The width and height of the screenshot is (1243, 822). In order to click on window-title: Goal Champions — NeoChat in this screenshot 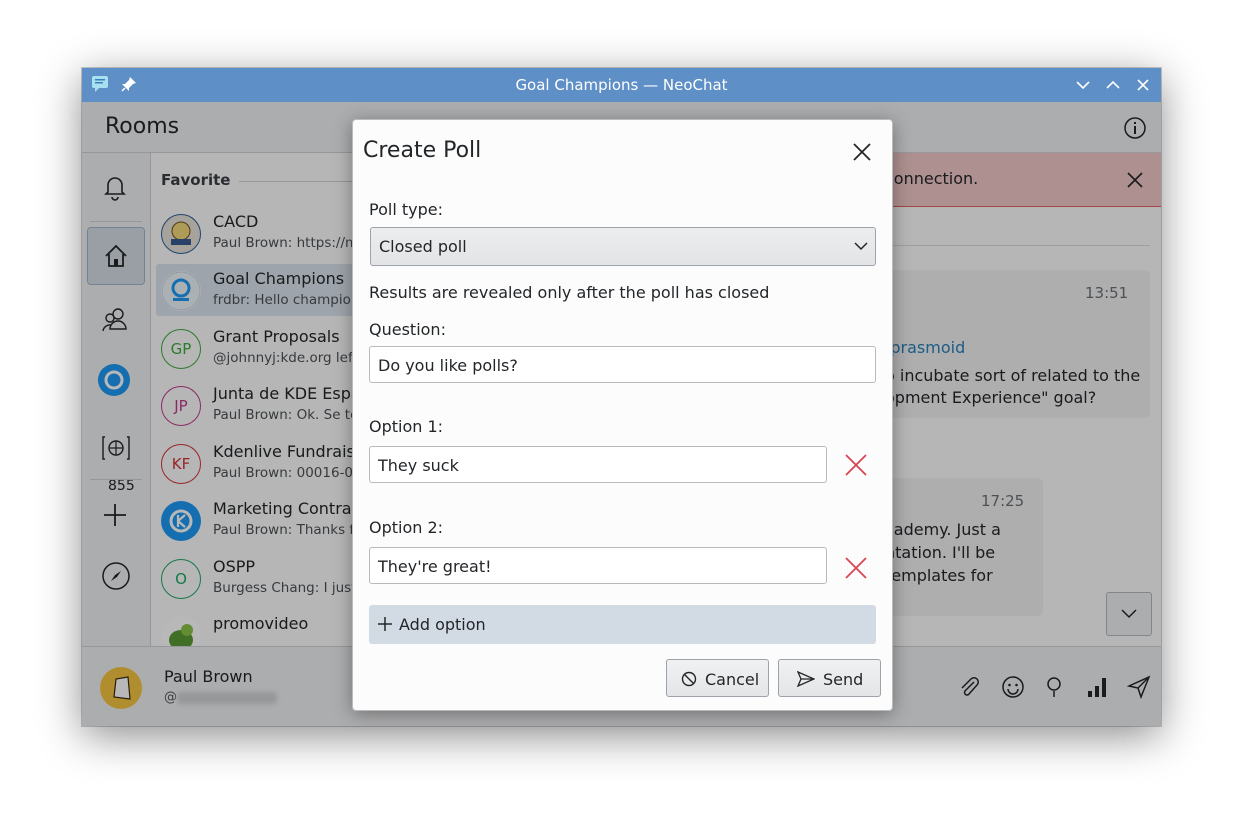, I will do `click(621, 85)`.